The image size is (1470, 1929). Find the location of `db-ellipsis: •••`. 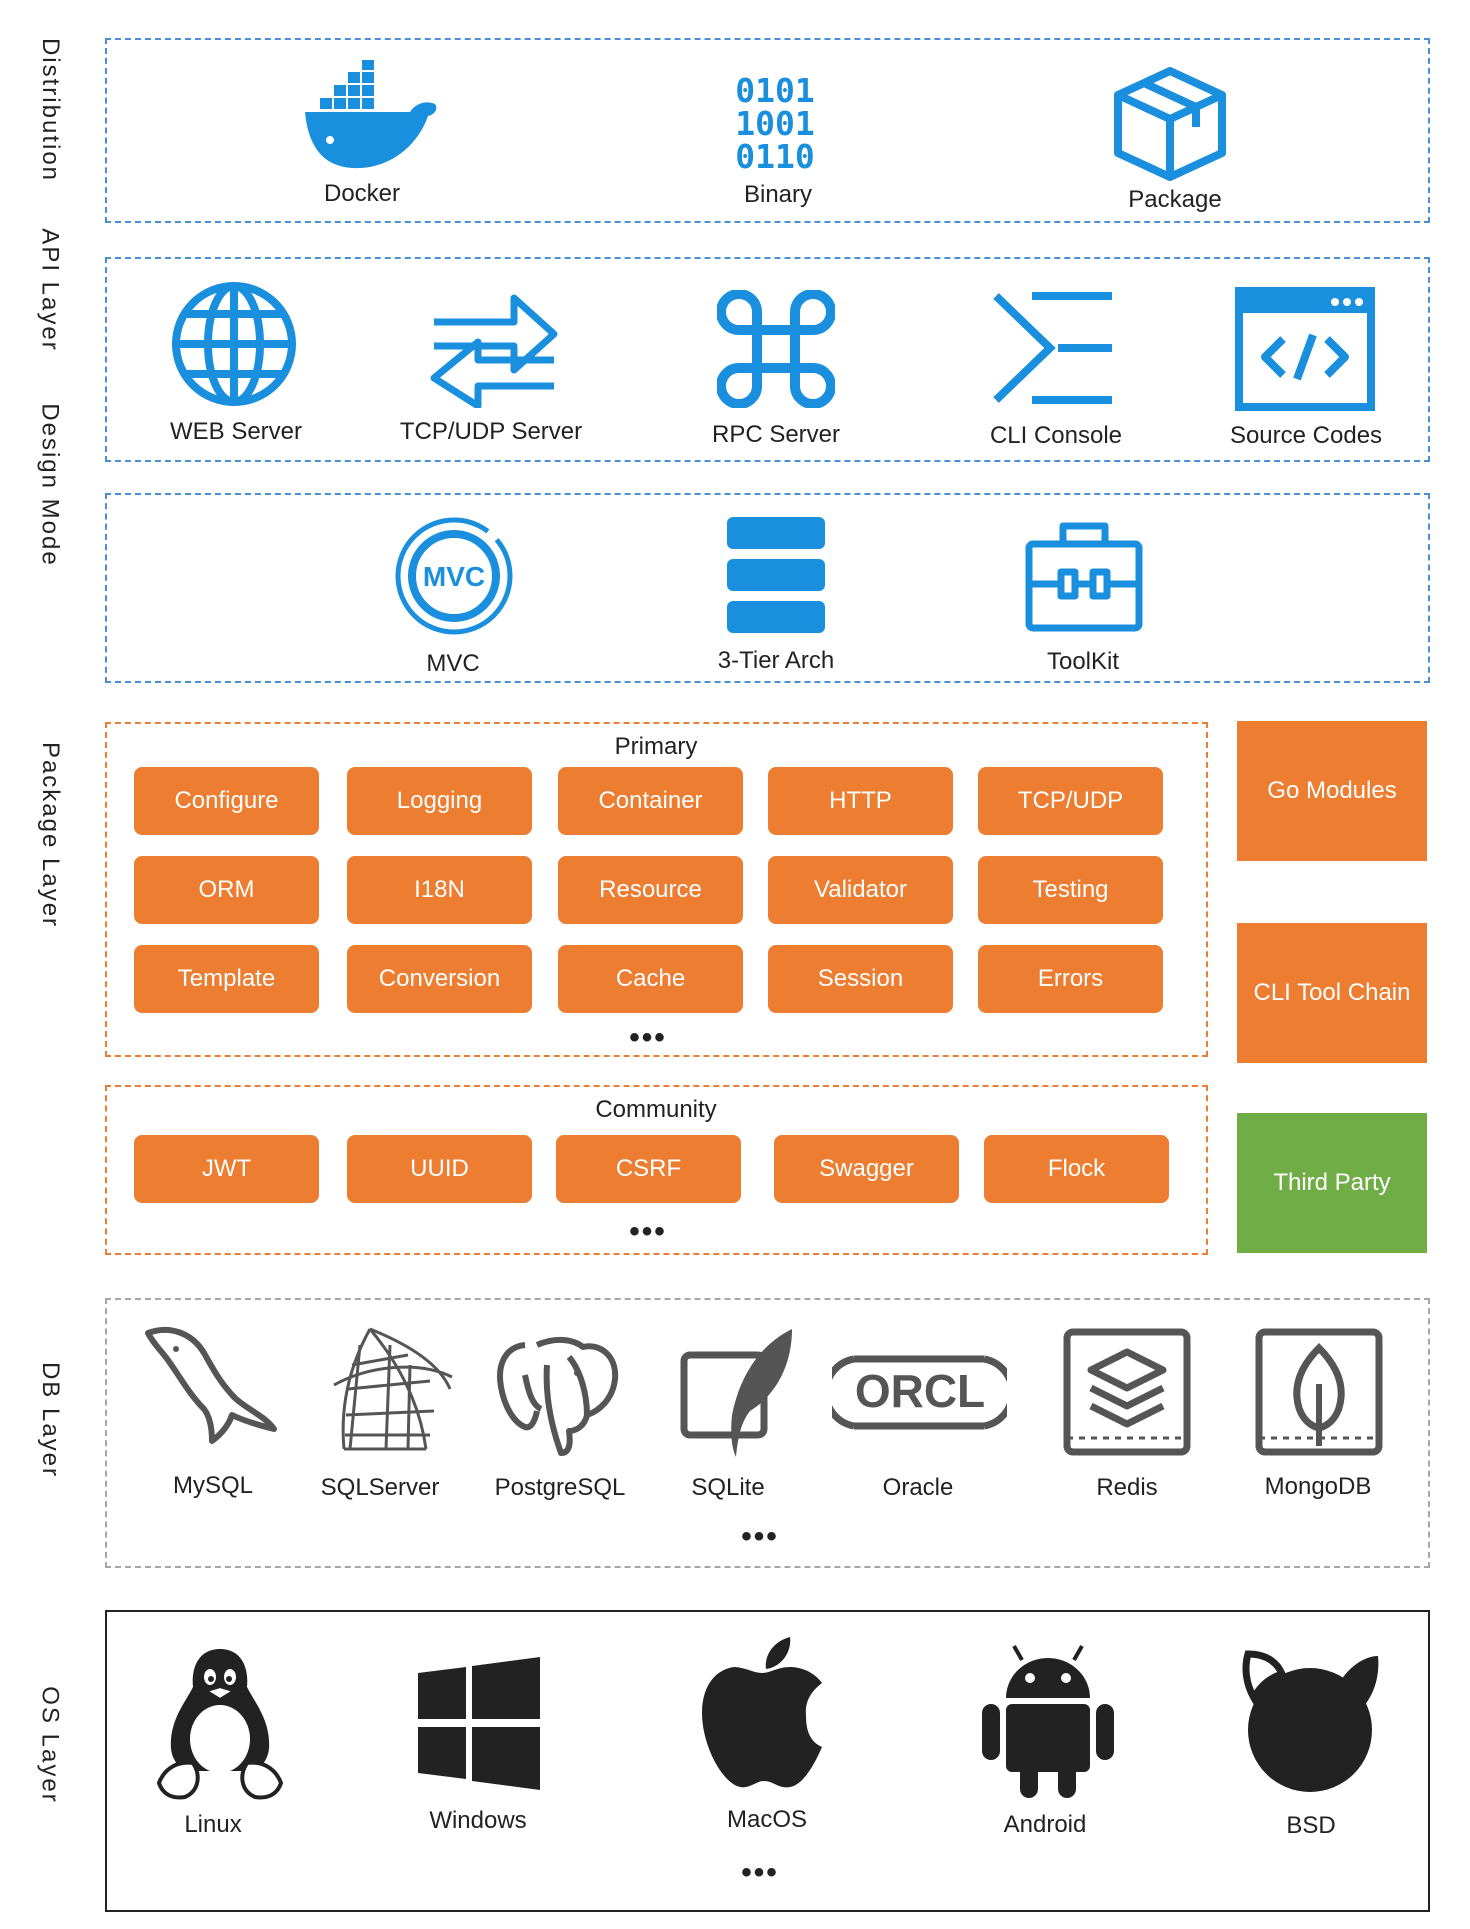

db-ellipsis: ••• is located at coordinates (760, 1536).